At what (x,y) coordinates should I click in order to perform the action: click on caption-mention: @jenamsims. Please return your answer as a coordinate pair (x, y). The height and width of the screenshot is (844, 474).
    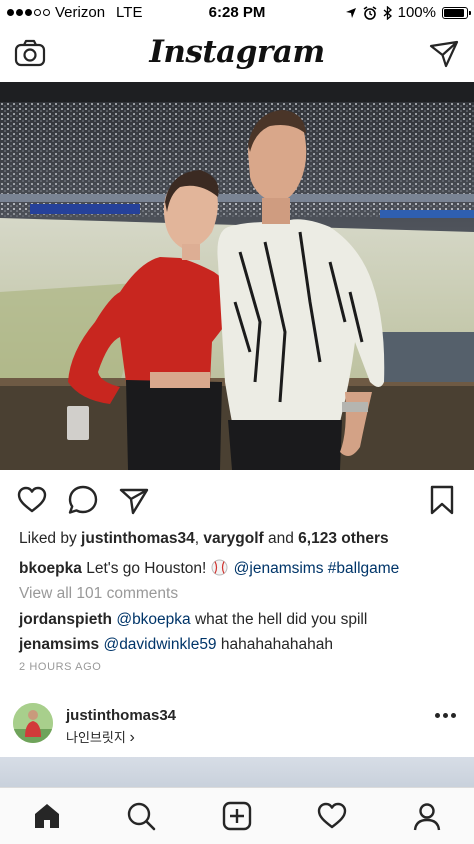
    Looking at the image, I should click on (279, 568).